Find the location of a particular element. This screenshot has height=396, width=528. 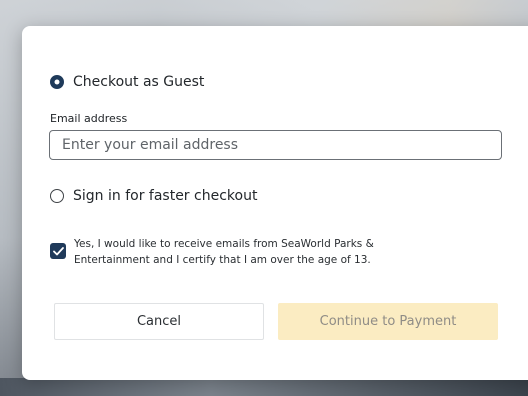

guest-checkout-option: Checkout as Guest is located at coordinates (127, 82).